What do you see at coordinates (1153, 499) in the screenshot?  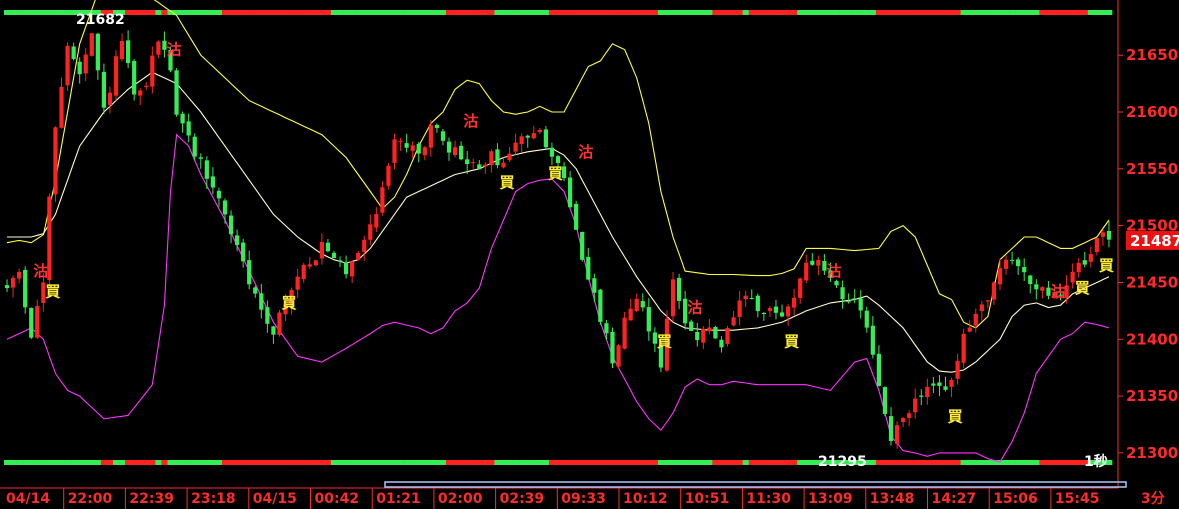 I see `period-selector: 3分` at bounding box center [1153, 499].